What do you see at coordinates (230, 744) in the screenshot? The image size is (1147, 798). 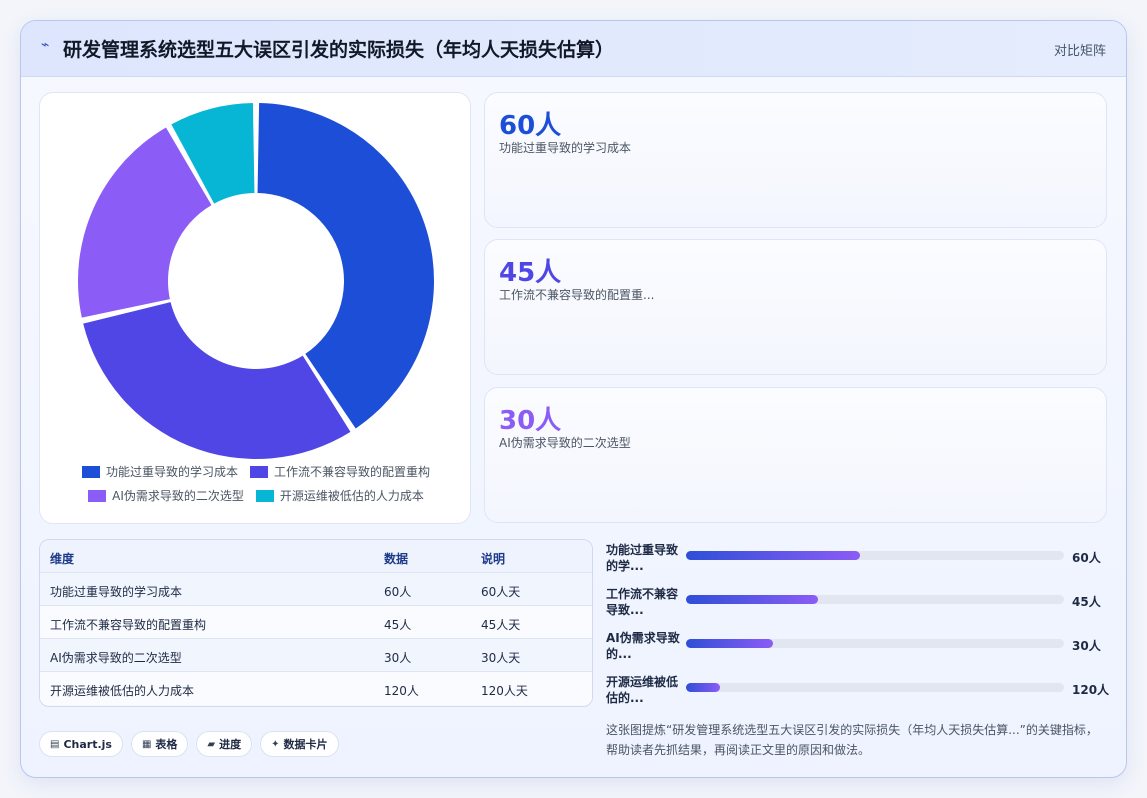 I see `chip-label: 进度` at bounding box center [230, 744].